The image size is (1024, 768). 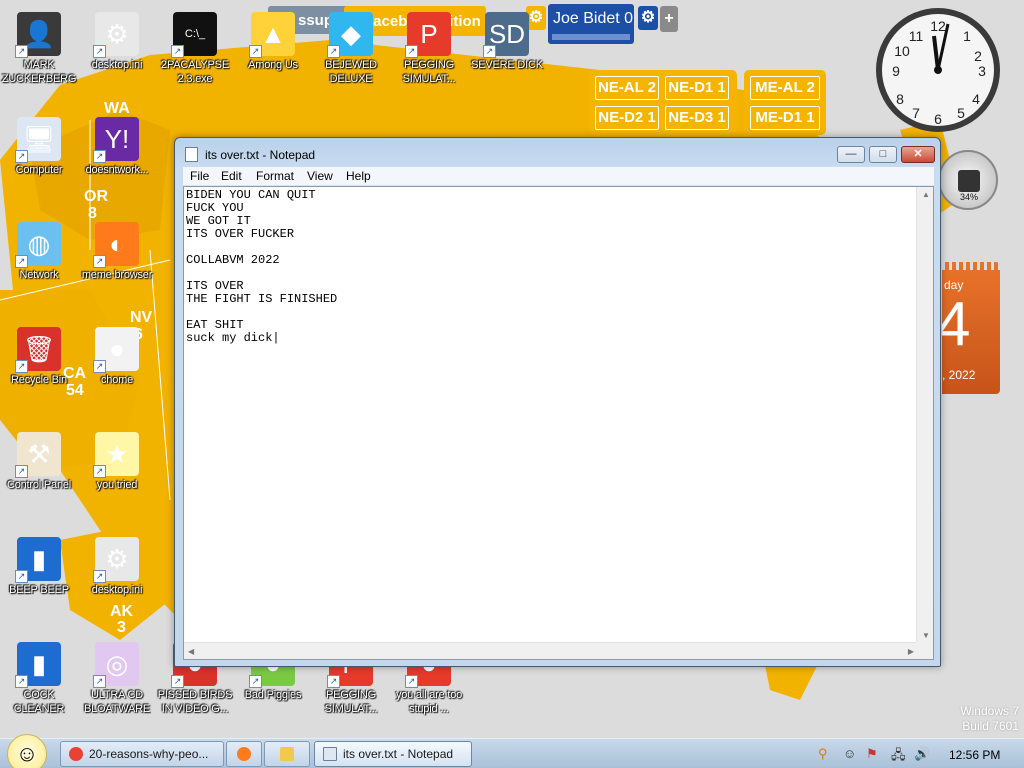 What do you see at coordinates (199, 176) in the screenshot?
I see `menu-file: File` at bounding box center [199, 176].